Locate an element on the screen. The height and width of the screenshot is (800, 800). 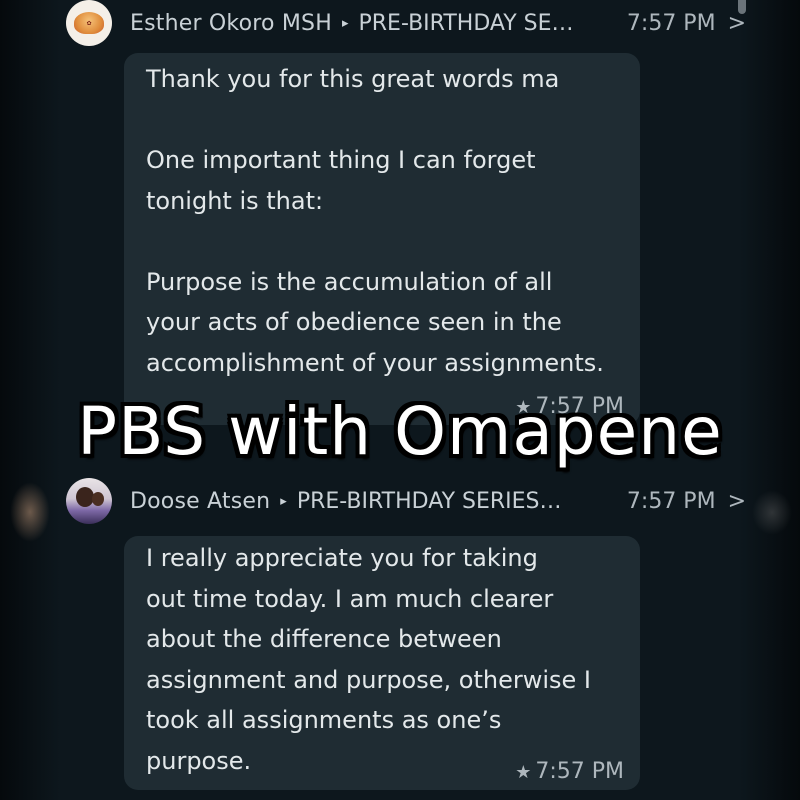
sender-avatar-photo-icon is located at coordinates (89, 501).